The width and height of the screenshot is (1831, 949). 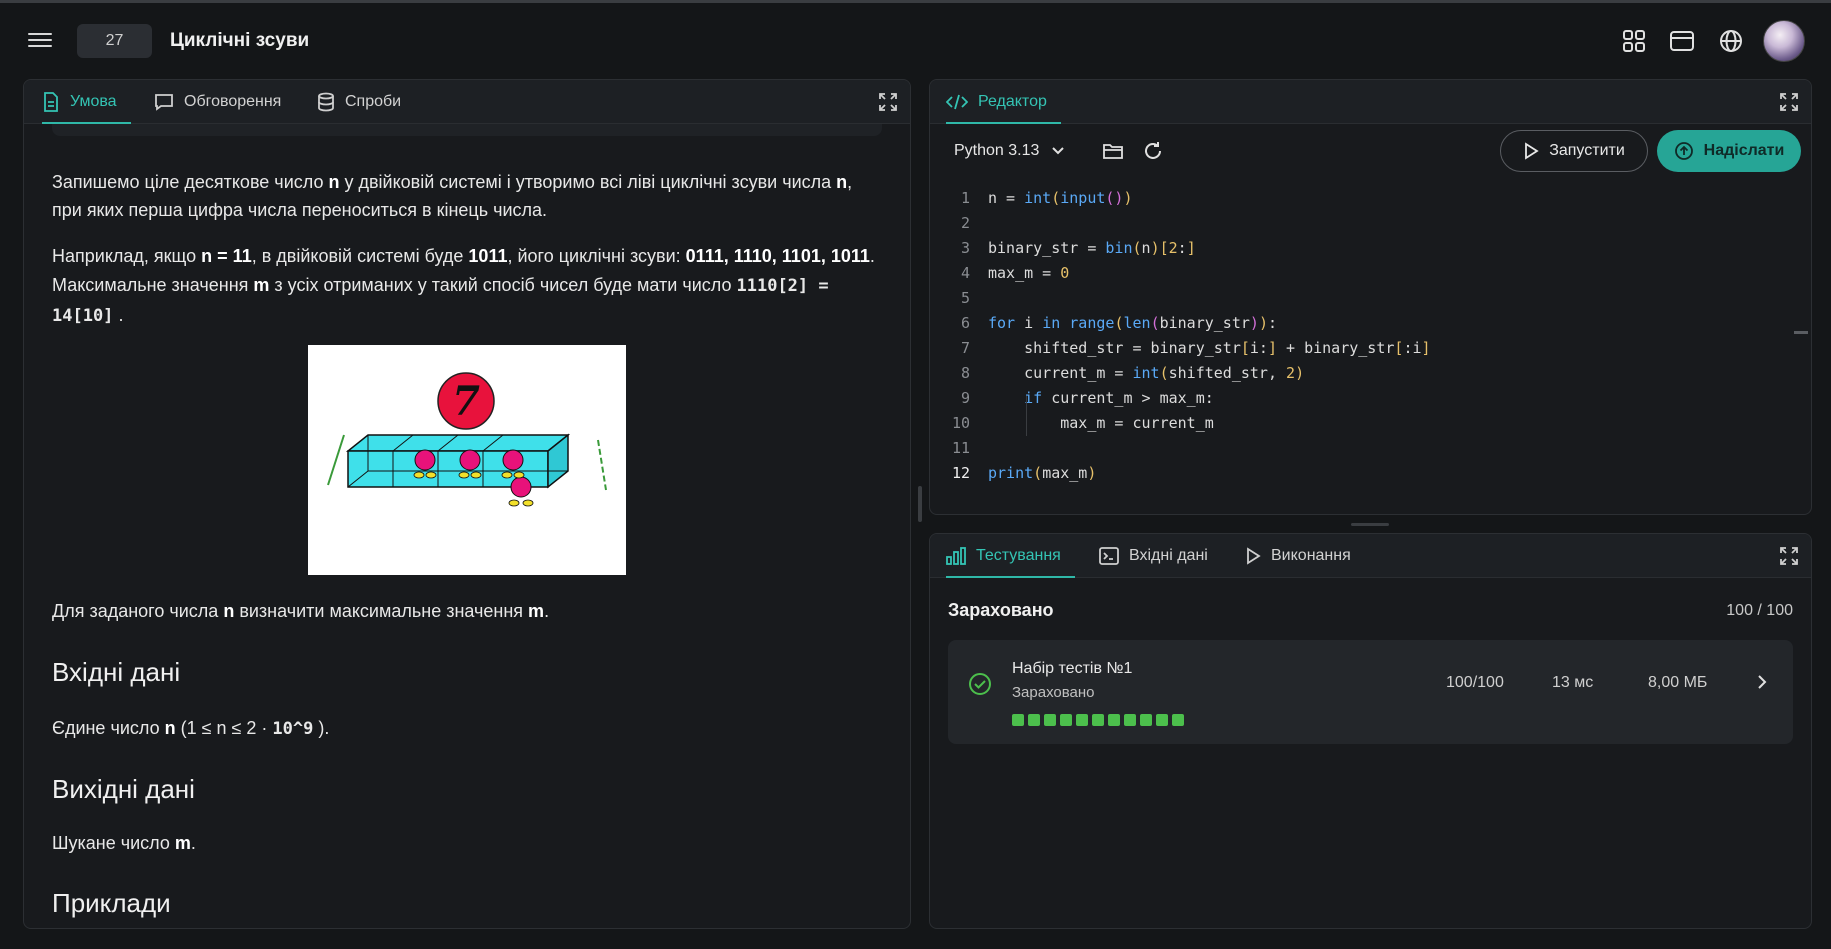 I want to click on statement-tabbar: Умова Обговорення Спроби, so click(x=467, y=102).